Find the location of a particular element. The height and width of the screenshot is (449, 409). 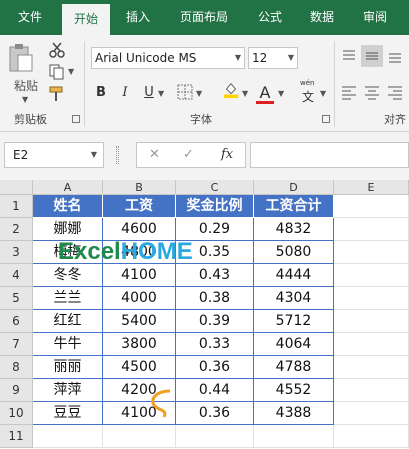

cancel-icon: ✕ is located at coordinates (154, 155).